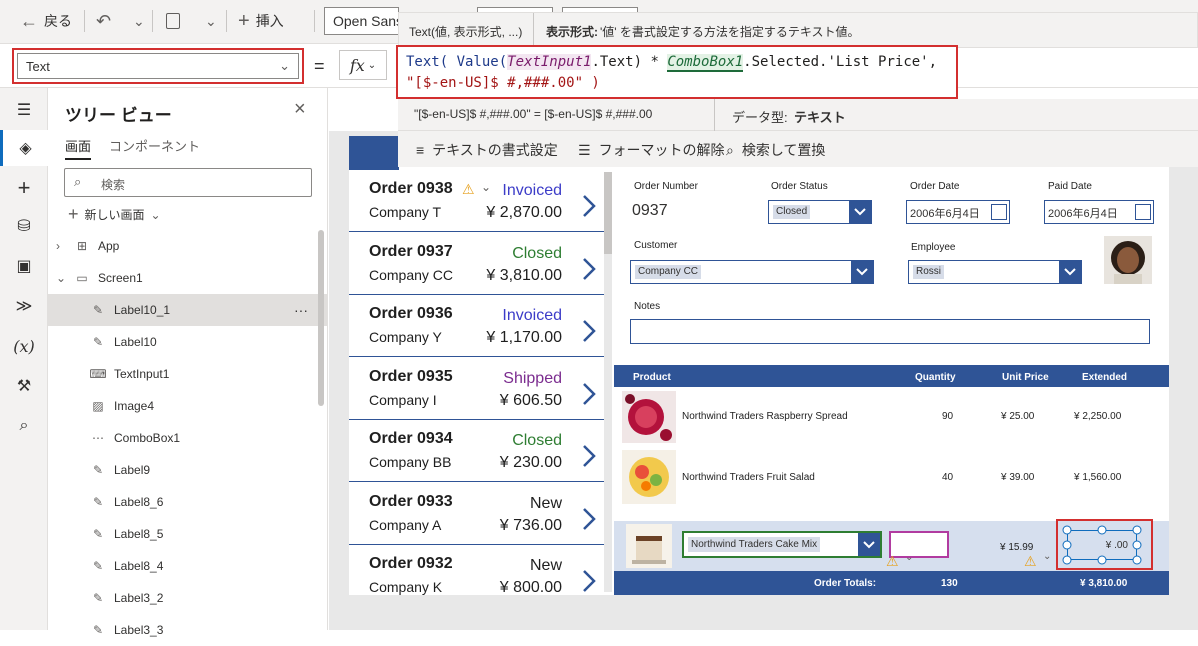 The height and width of the screenshot is (646, 1198). I want to click on remove-format-icon: ☰, so click(584, 149).